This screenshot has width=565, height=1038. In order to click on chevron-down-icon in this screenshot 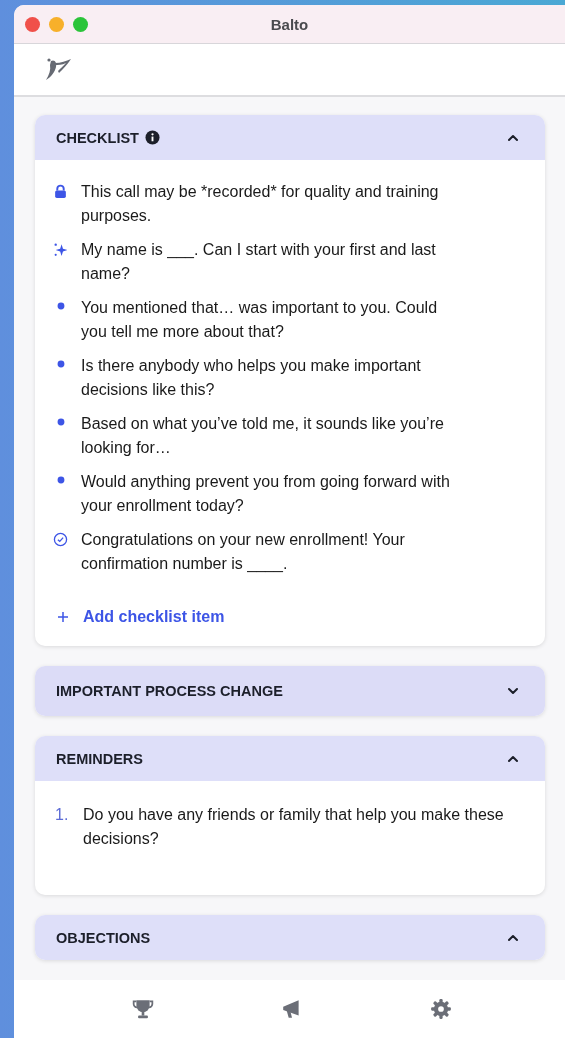, I will do `click(513, 691)`.